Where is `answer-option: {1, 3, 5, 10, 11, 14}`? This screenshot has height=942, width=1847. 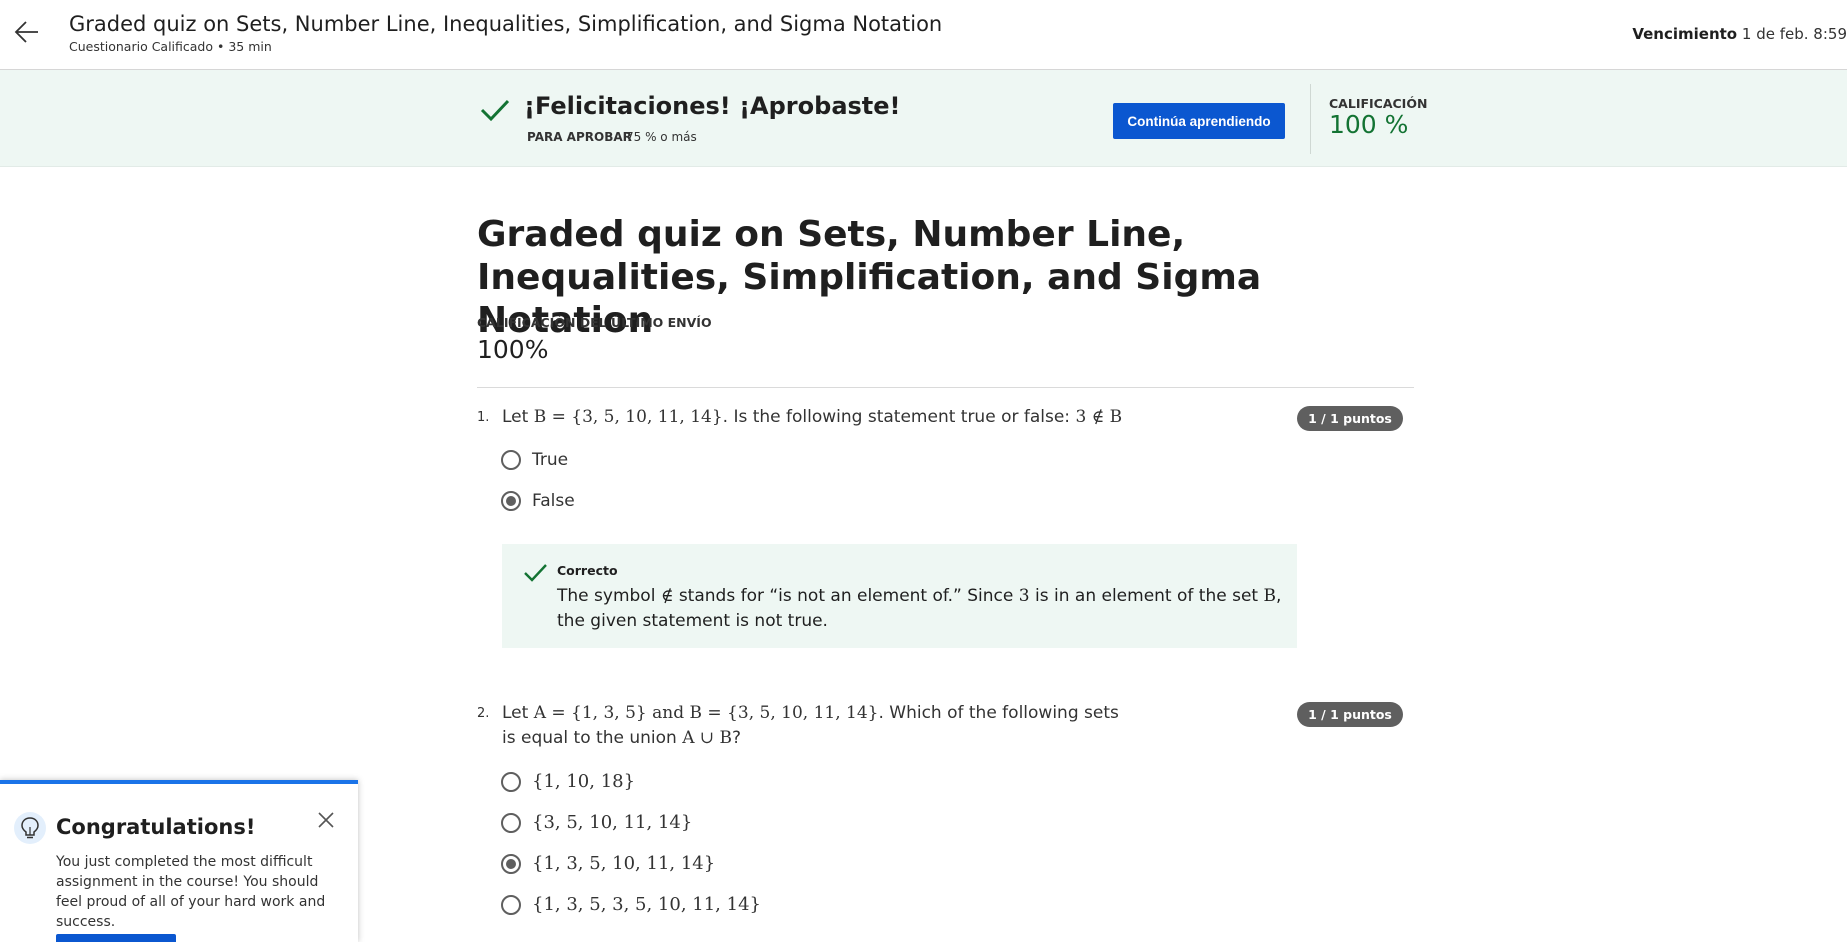 answer-option: {1, 3, 5, 10, 11, 14} is located at coordinates (608, 863).